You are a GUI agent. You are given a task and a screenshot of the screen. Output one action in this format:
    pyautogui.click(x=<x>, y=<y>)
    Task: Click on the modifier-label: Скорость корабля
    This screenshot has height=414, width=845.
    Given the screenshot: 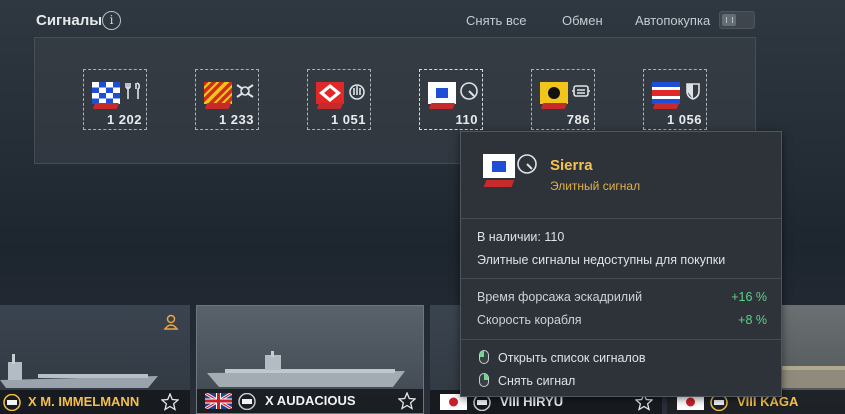 What is the action you would take?
    pyautogui.click(x=529, y=320)
    